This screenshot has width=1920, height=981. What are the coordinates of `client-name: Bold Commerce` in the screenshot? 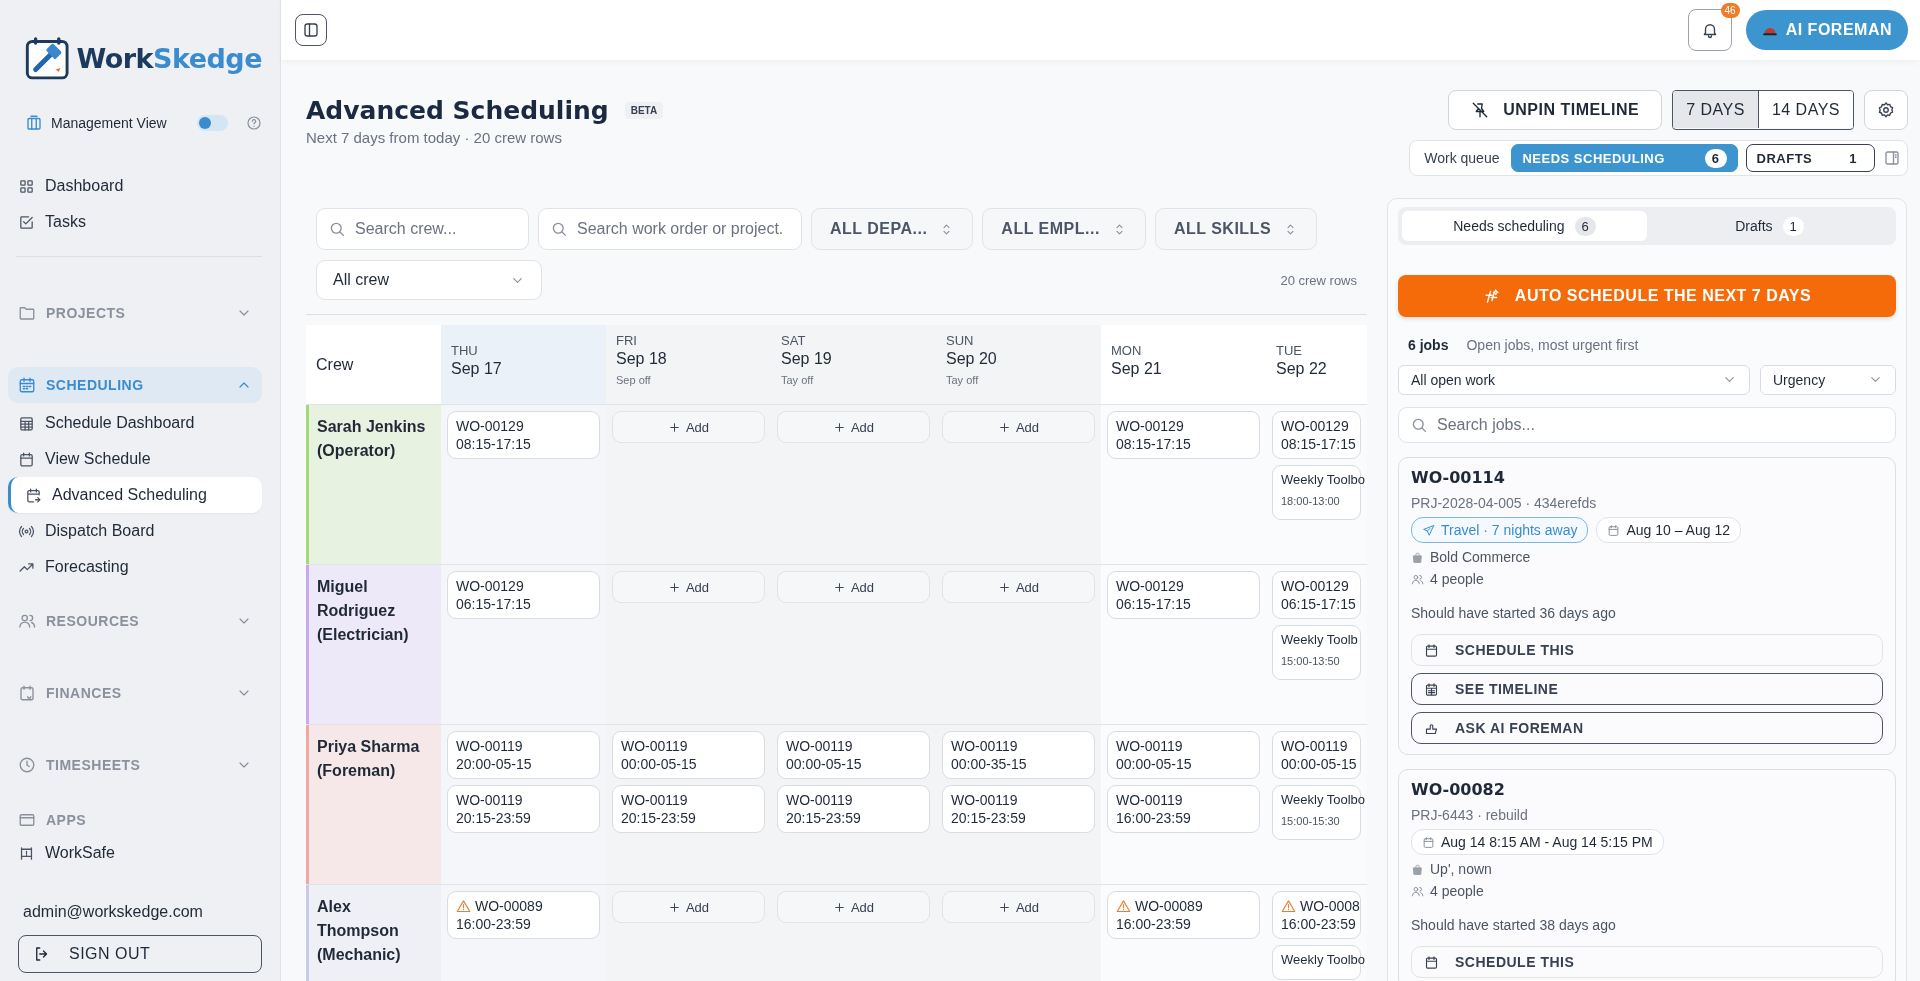 It's located at (1480, 557).